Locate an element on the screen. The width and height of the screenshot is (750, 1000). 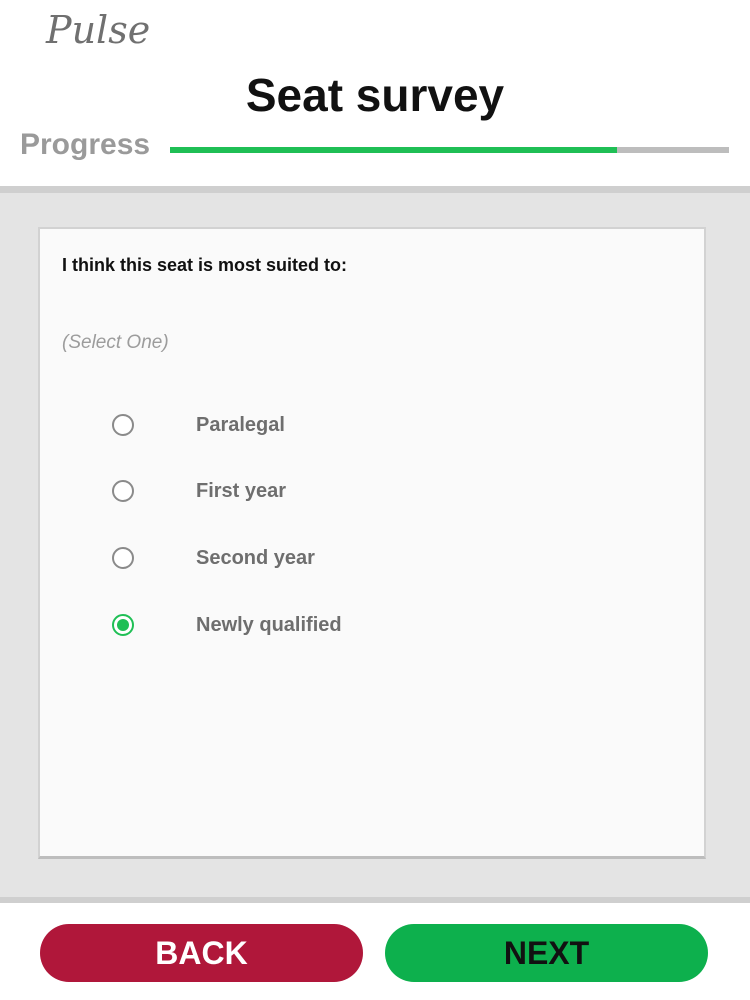
select-hint: (Select One) is located at coordinates (115, 342).